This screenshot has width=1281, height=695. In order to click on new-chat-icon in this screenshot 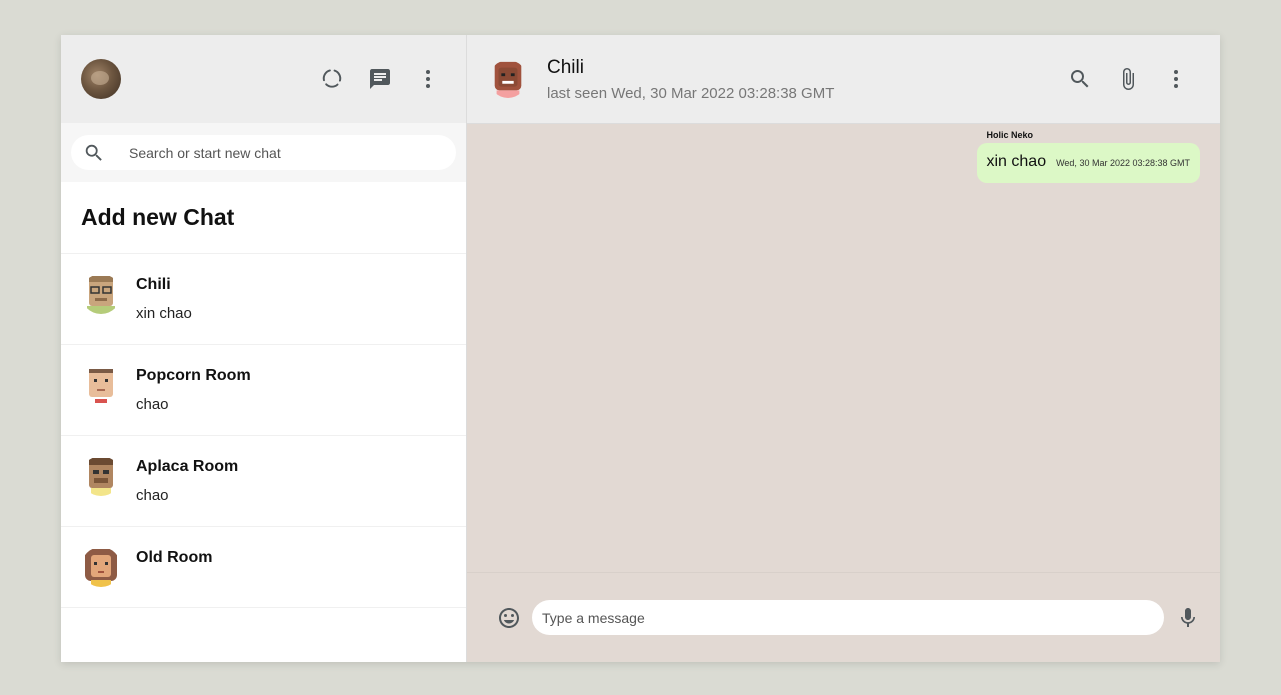, I will do `click(380, 79)`.